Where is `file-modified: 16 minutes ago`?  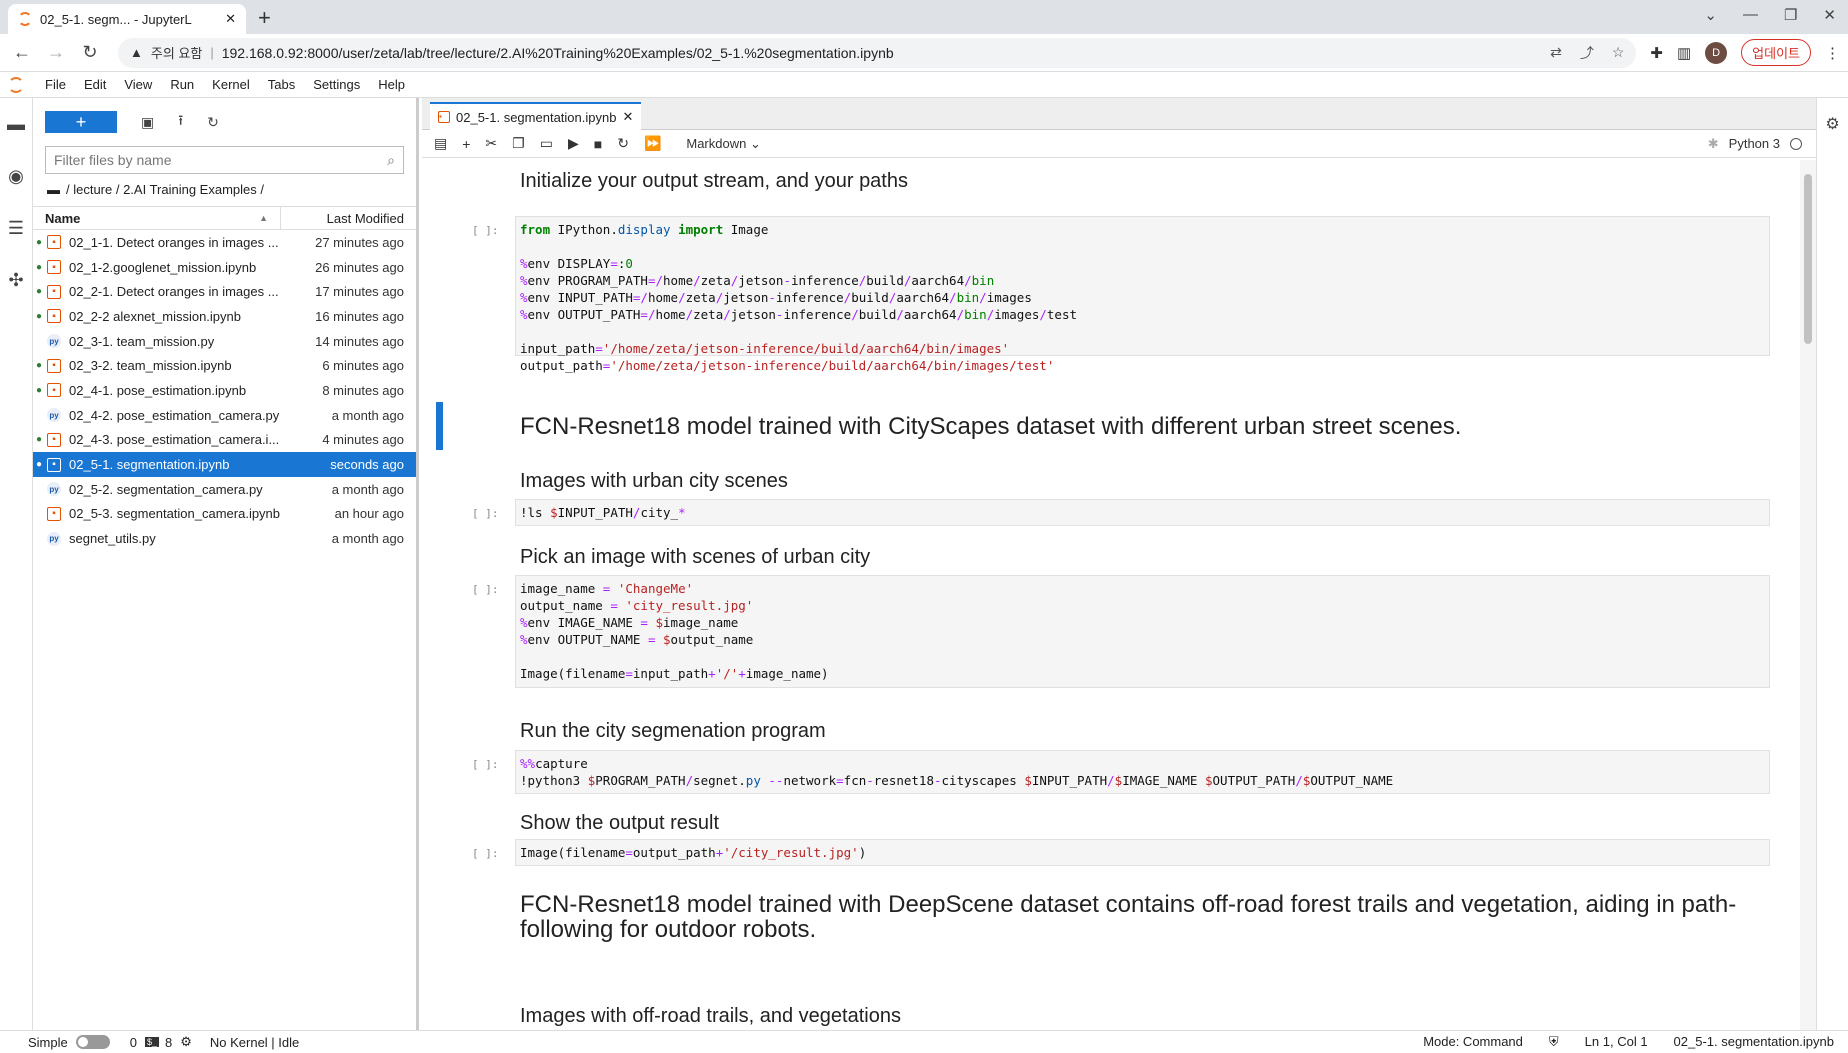
file-modified: 16 minutes ago is located at coordinates (359, 316).